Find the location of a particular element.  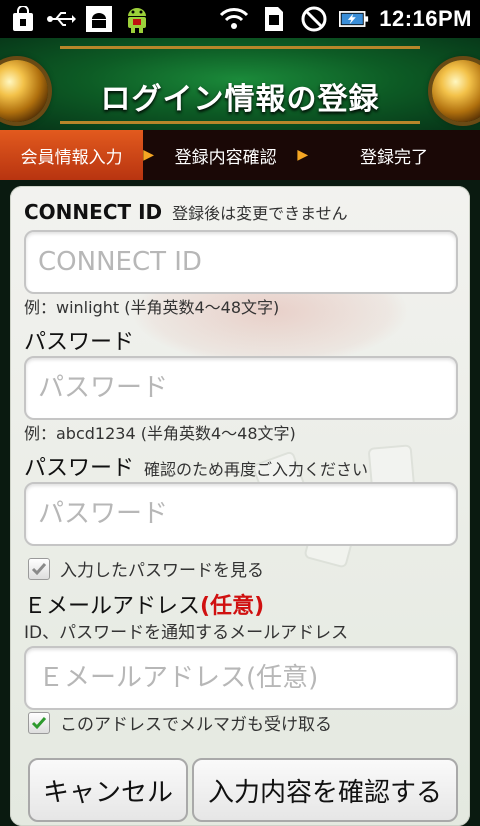

wifi-icon is located at coordinates (234, 19).